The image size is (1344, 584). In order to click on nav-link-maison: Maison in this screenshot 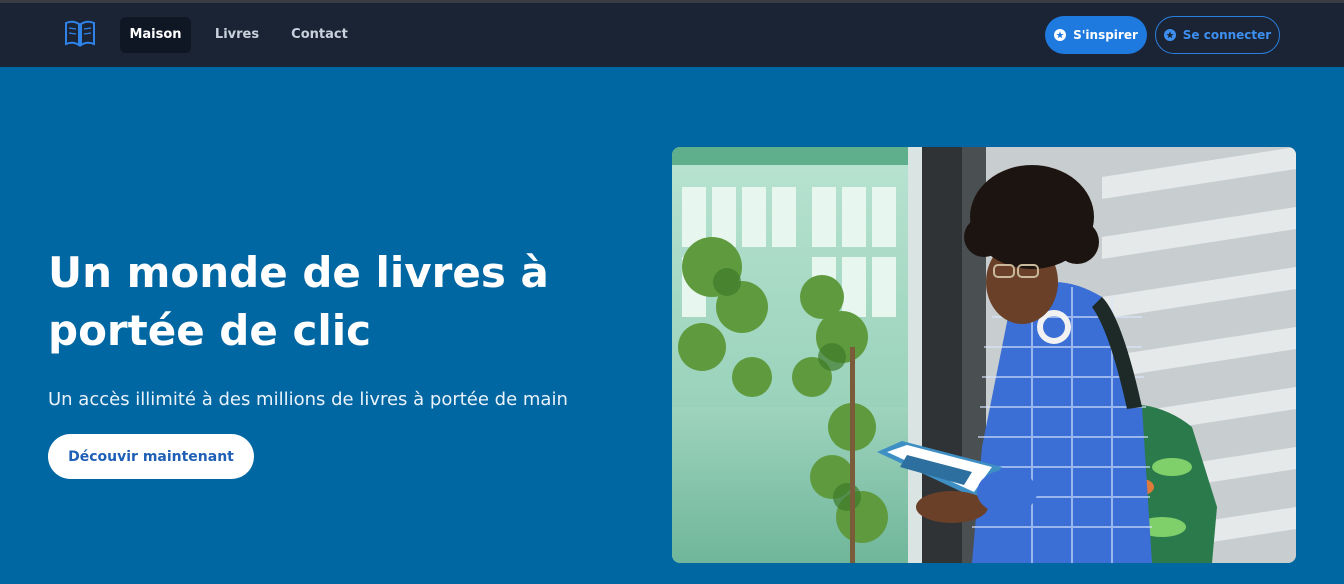, I will do `click(155, 35)`.